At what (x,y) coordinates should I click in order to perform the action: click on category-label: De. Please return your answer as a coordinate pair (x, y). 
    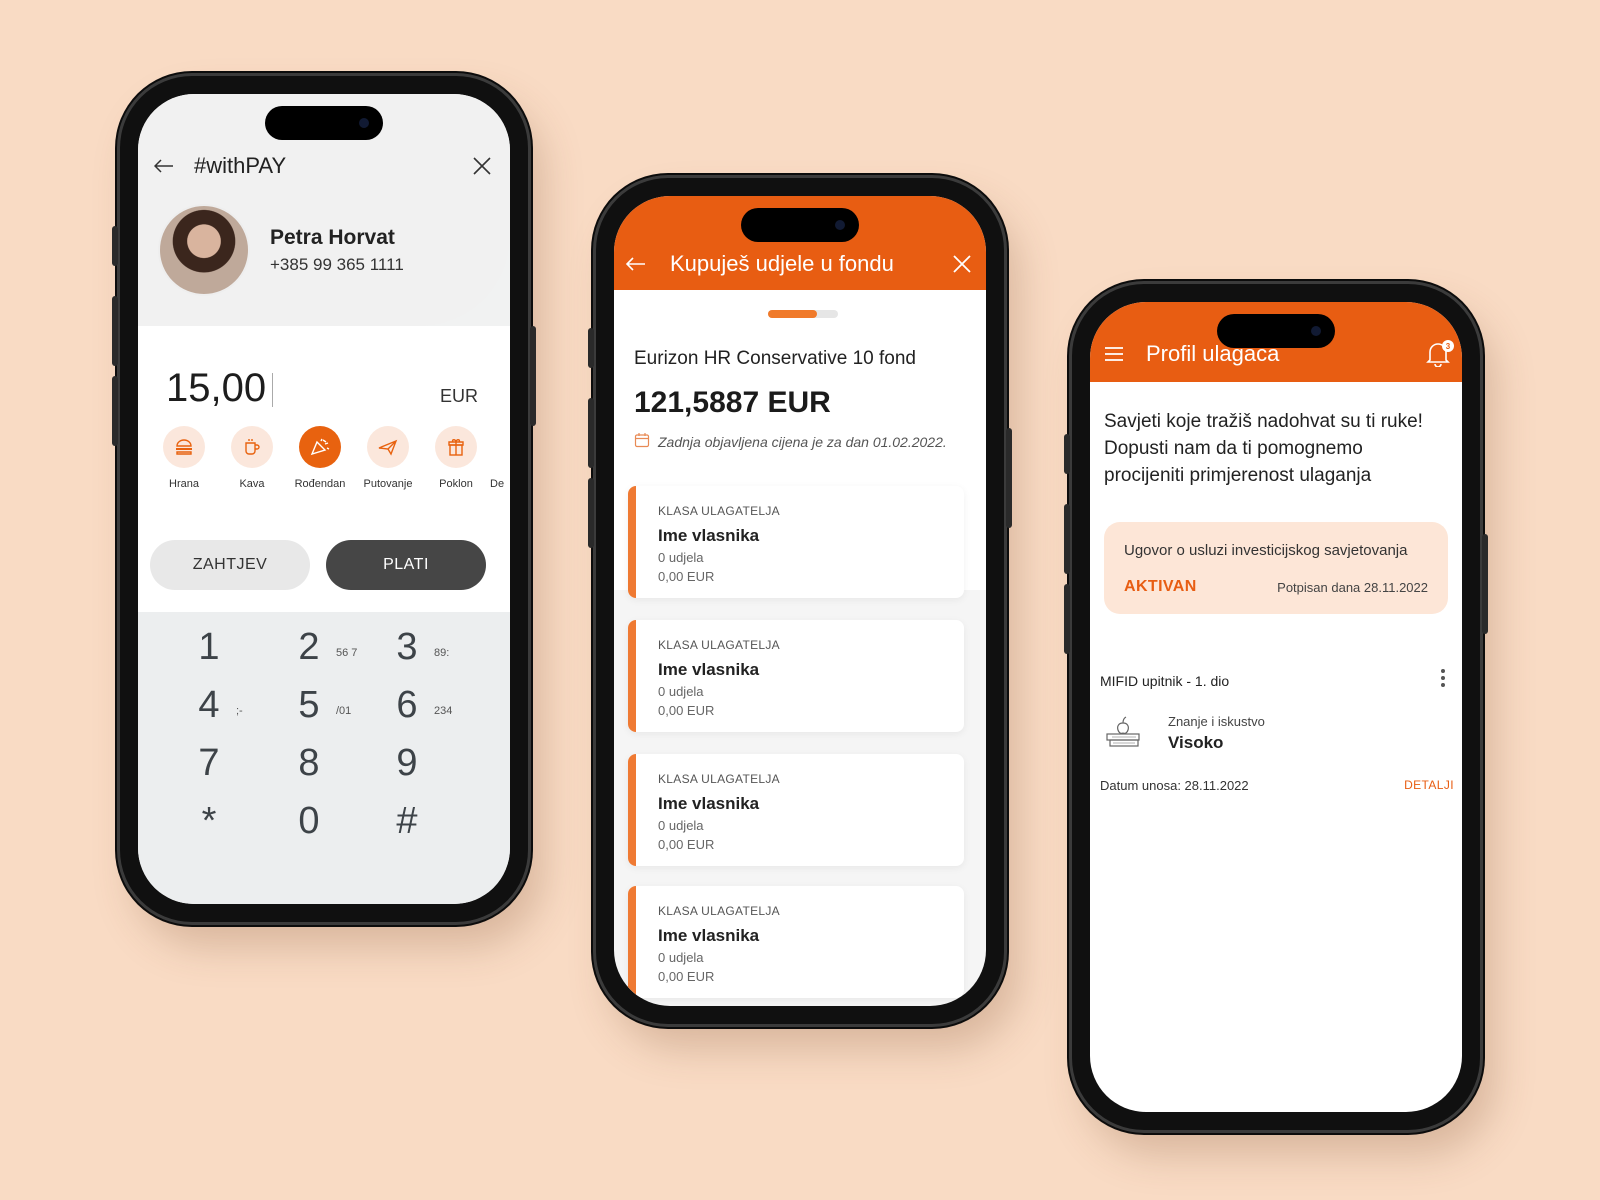
    Looking at the image, I should click on (497, 484).